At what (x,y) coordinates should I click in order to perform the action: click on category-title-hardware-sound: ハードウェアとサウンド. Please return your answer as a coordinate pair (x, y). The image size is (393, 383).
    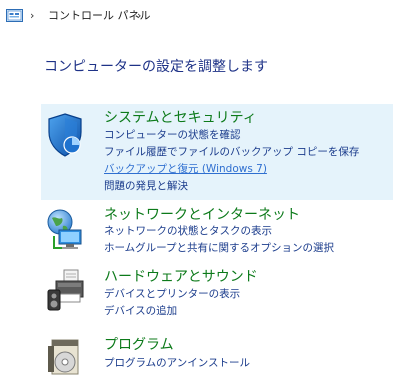
    Looking at the image, I should click on (181, 277).